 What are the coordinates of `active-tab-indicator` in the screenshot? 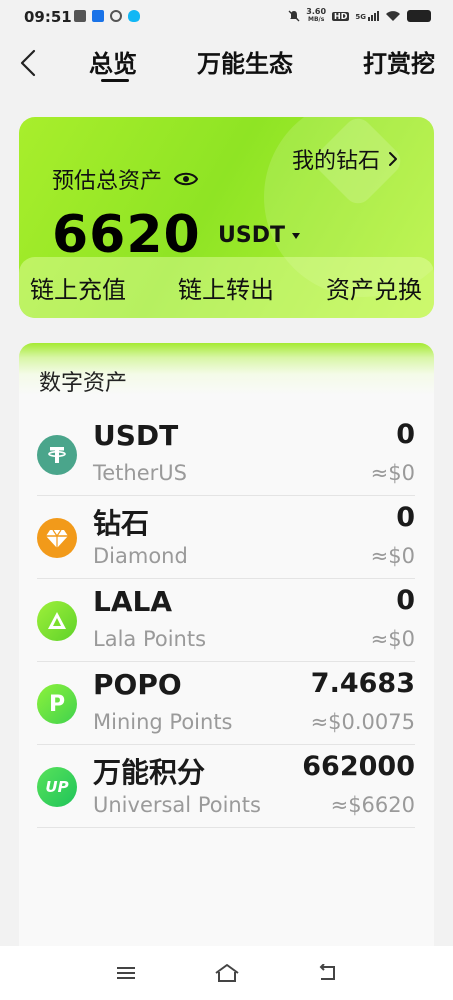 It's located at (115, 80).